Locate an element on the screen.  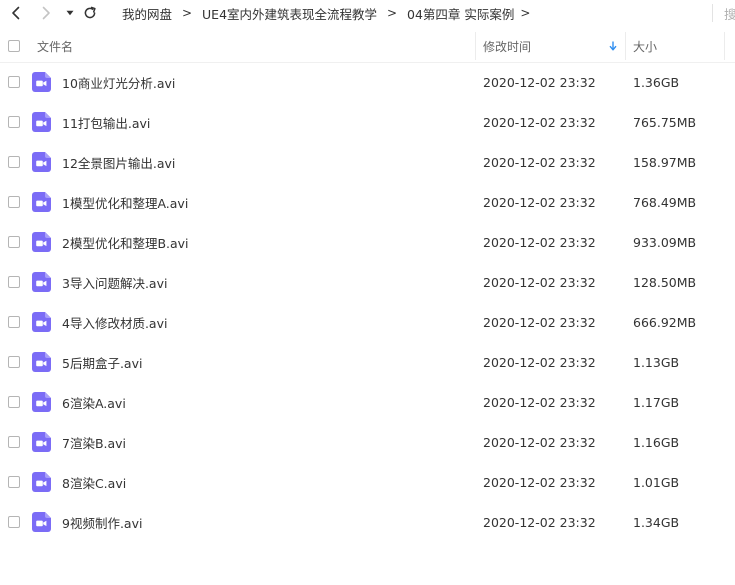
history-dropdown-button is located at coordinates (70, 13).